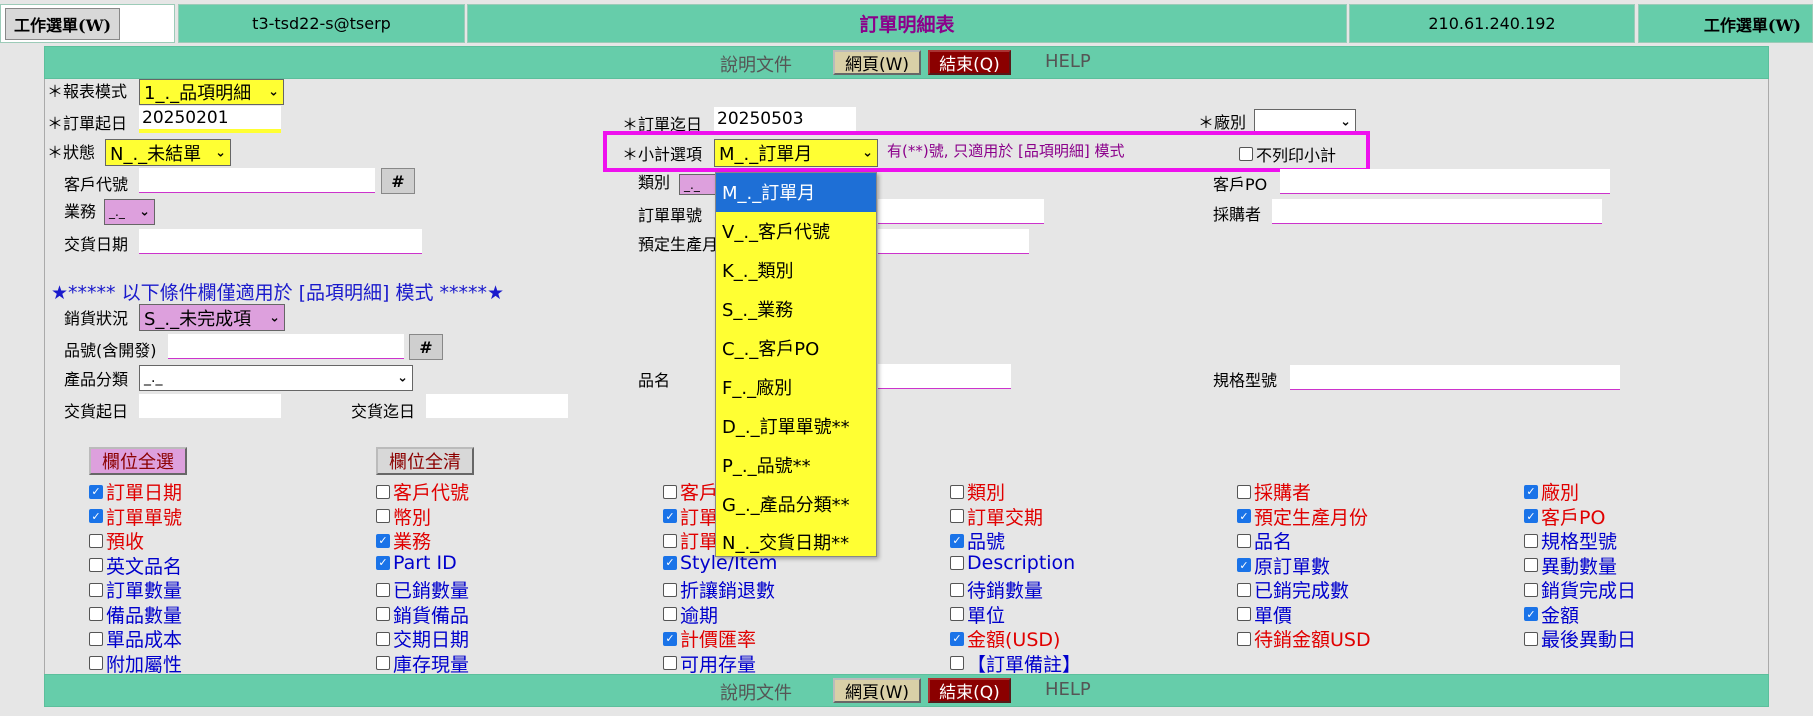 The image size is (1813, 716). What do you see at coordinates (690, 491) in the screenshot?
I see `column-checkbox: 客戶` at bounding box center [690, 491].